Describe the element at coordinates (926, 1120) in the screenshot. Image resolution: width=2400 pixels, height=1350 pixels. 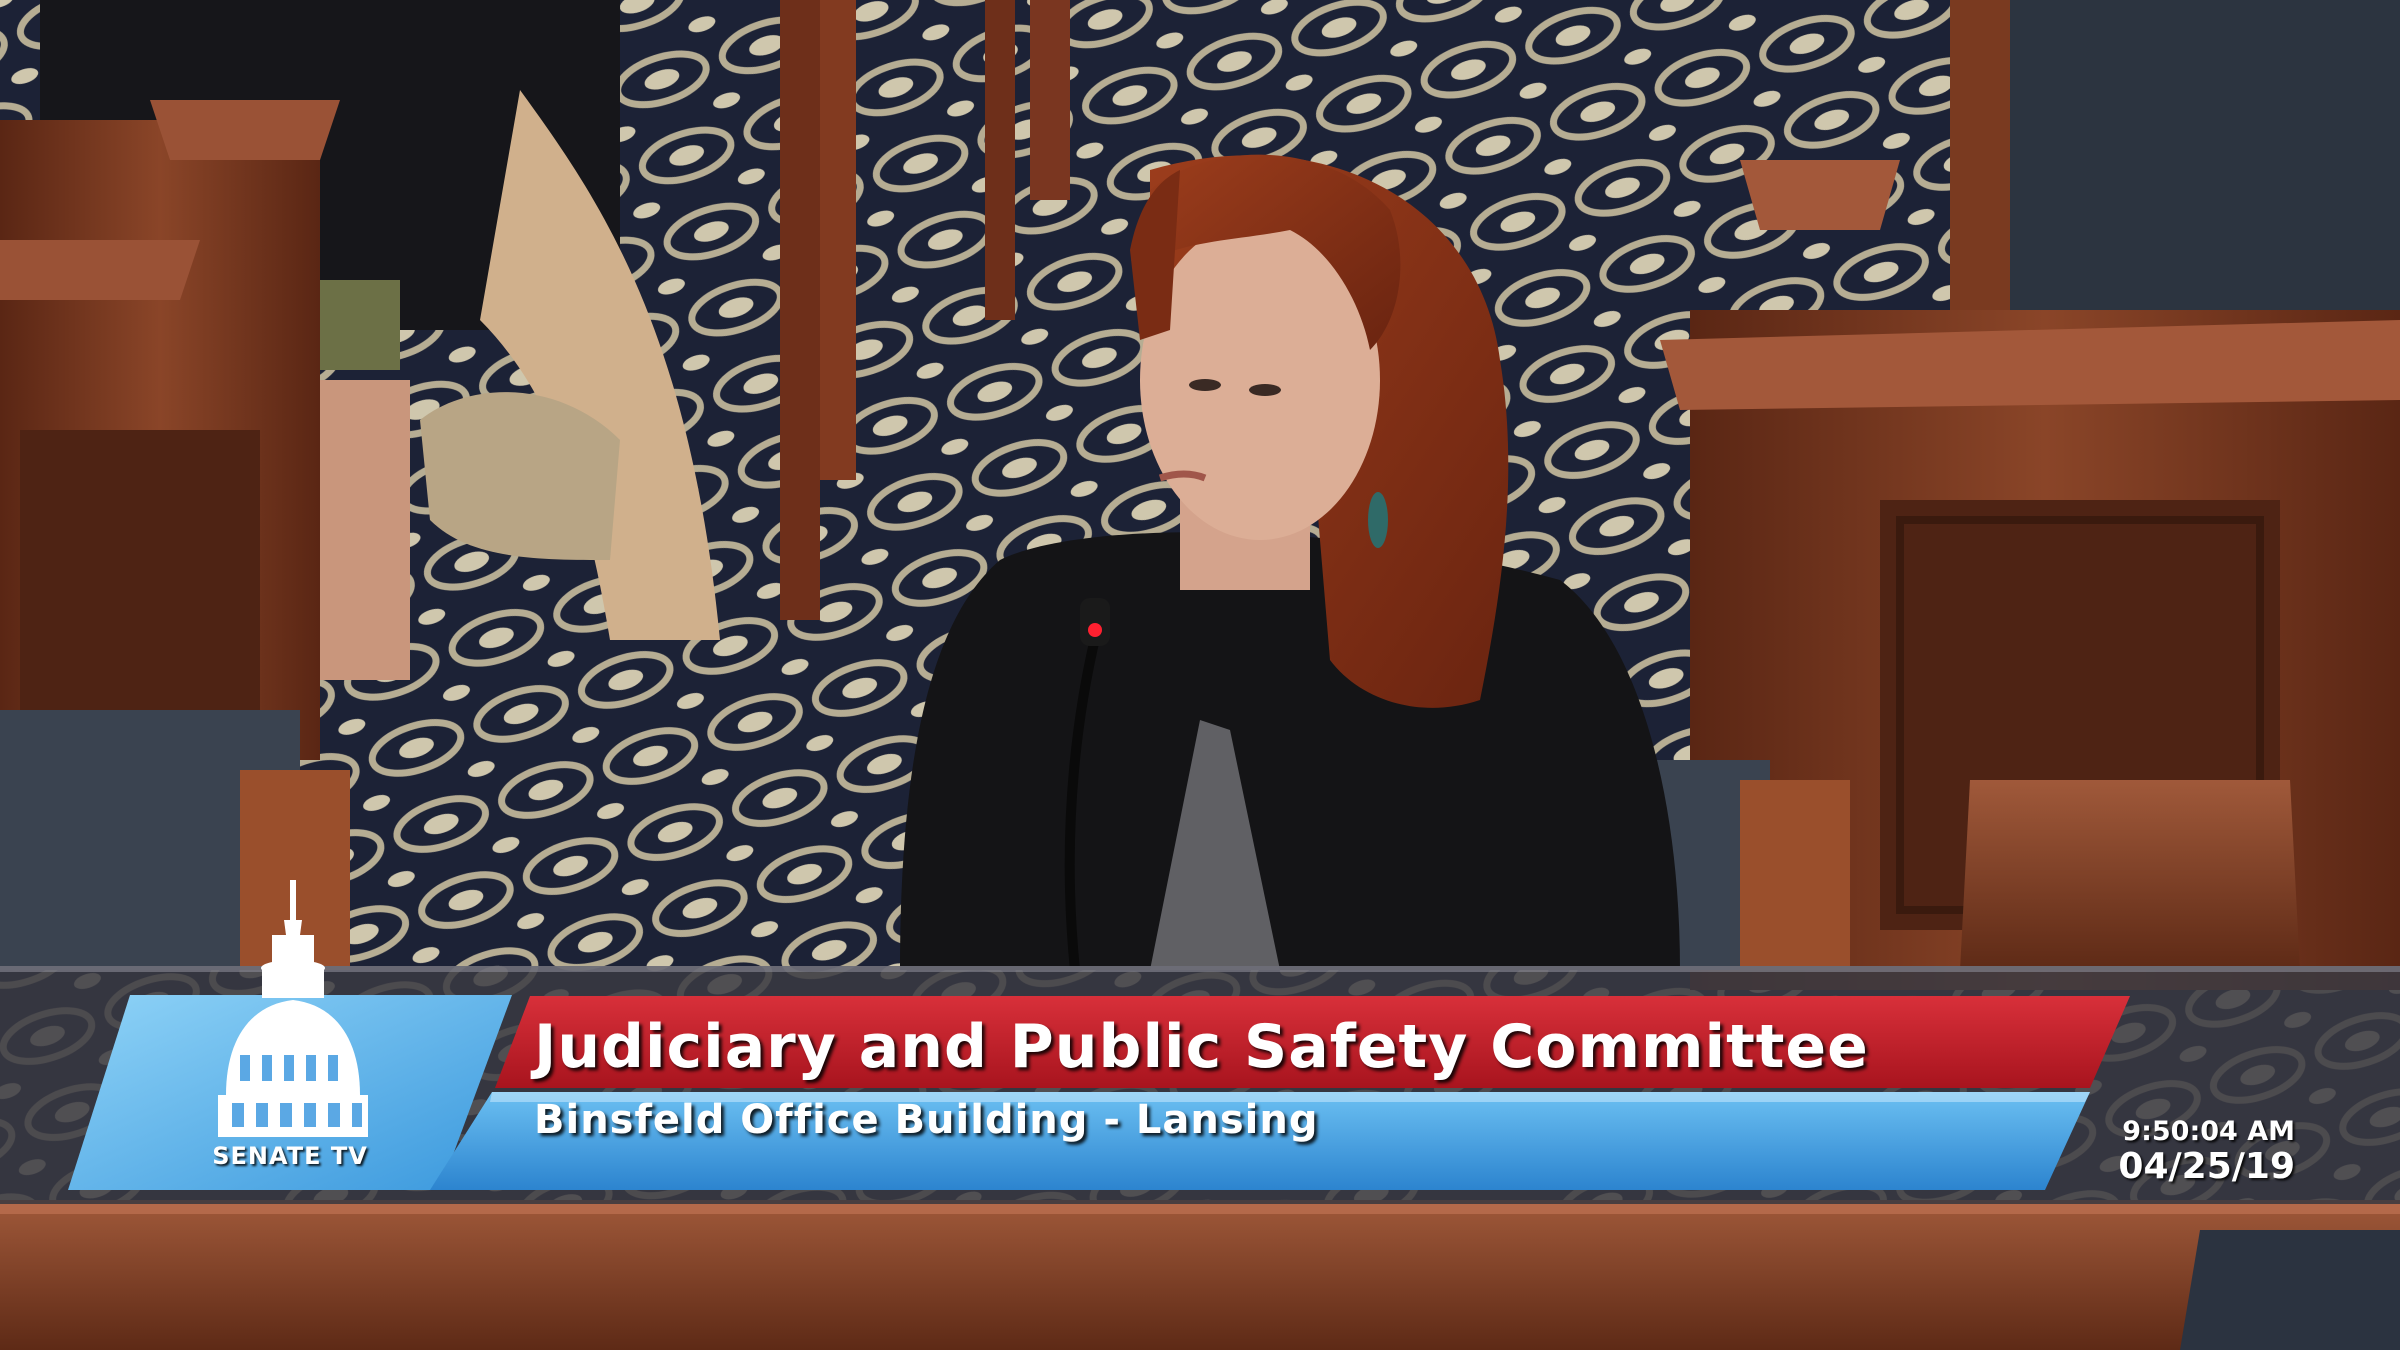
I see `location-subtitle: Binsfeld Office Building - Lansing` at that location.